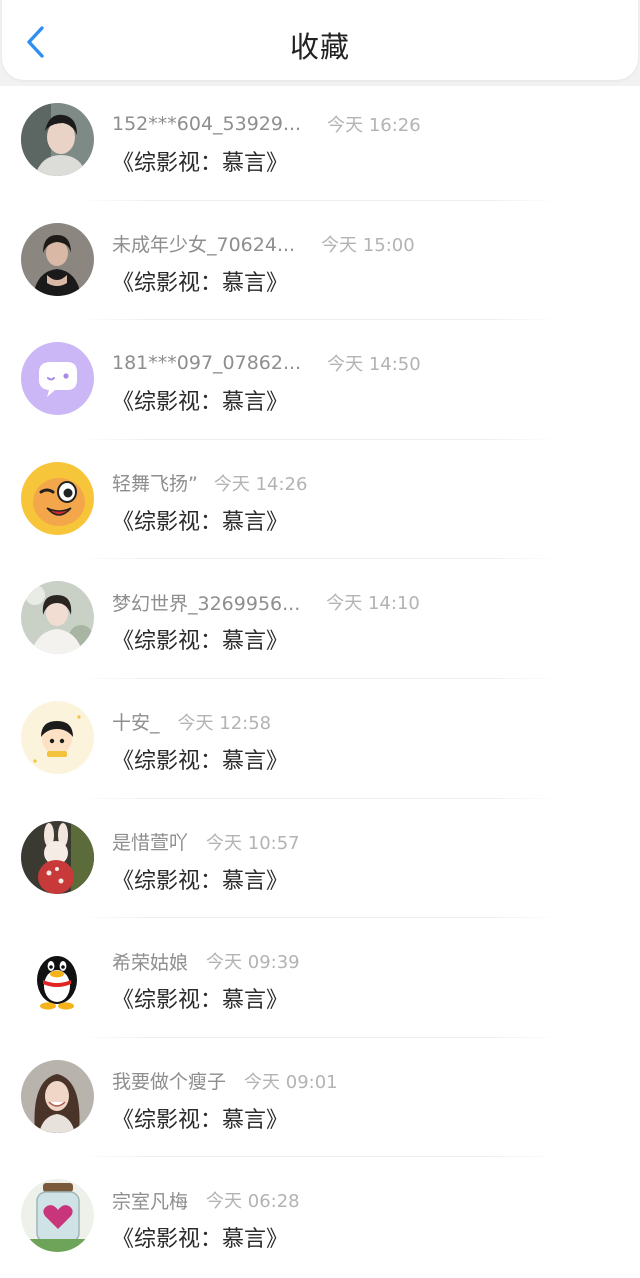 The width and height of the screenshot is (640, 1278). I want to click on heart-jar-avatar-icon, so click(57, 1216).